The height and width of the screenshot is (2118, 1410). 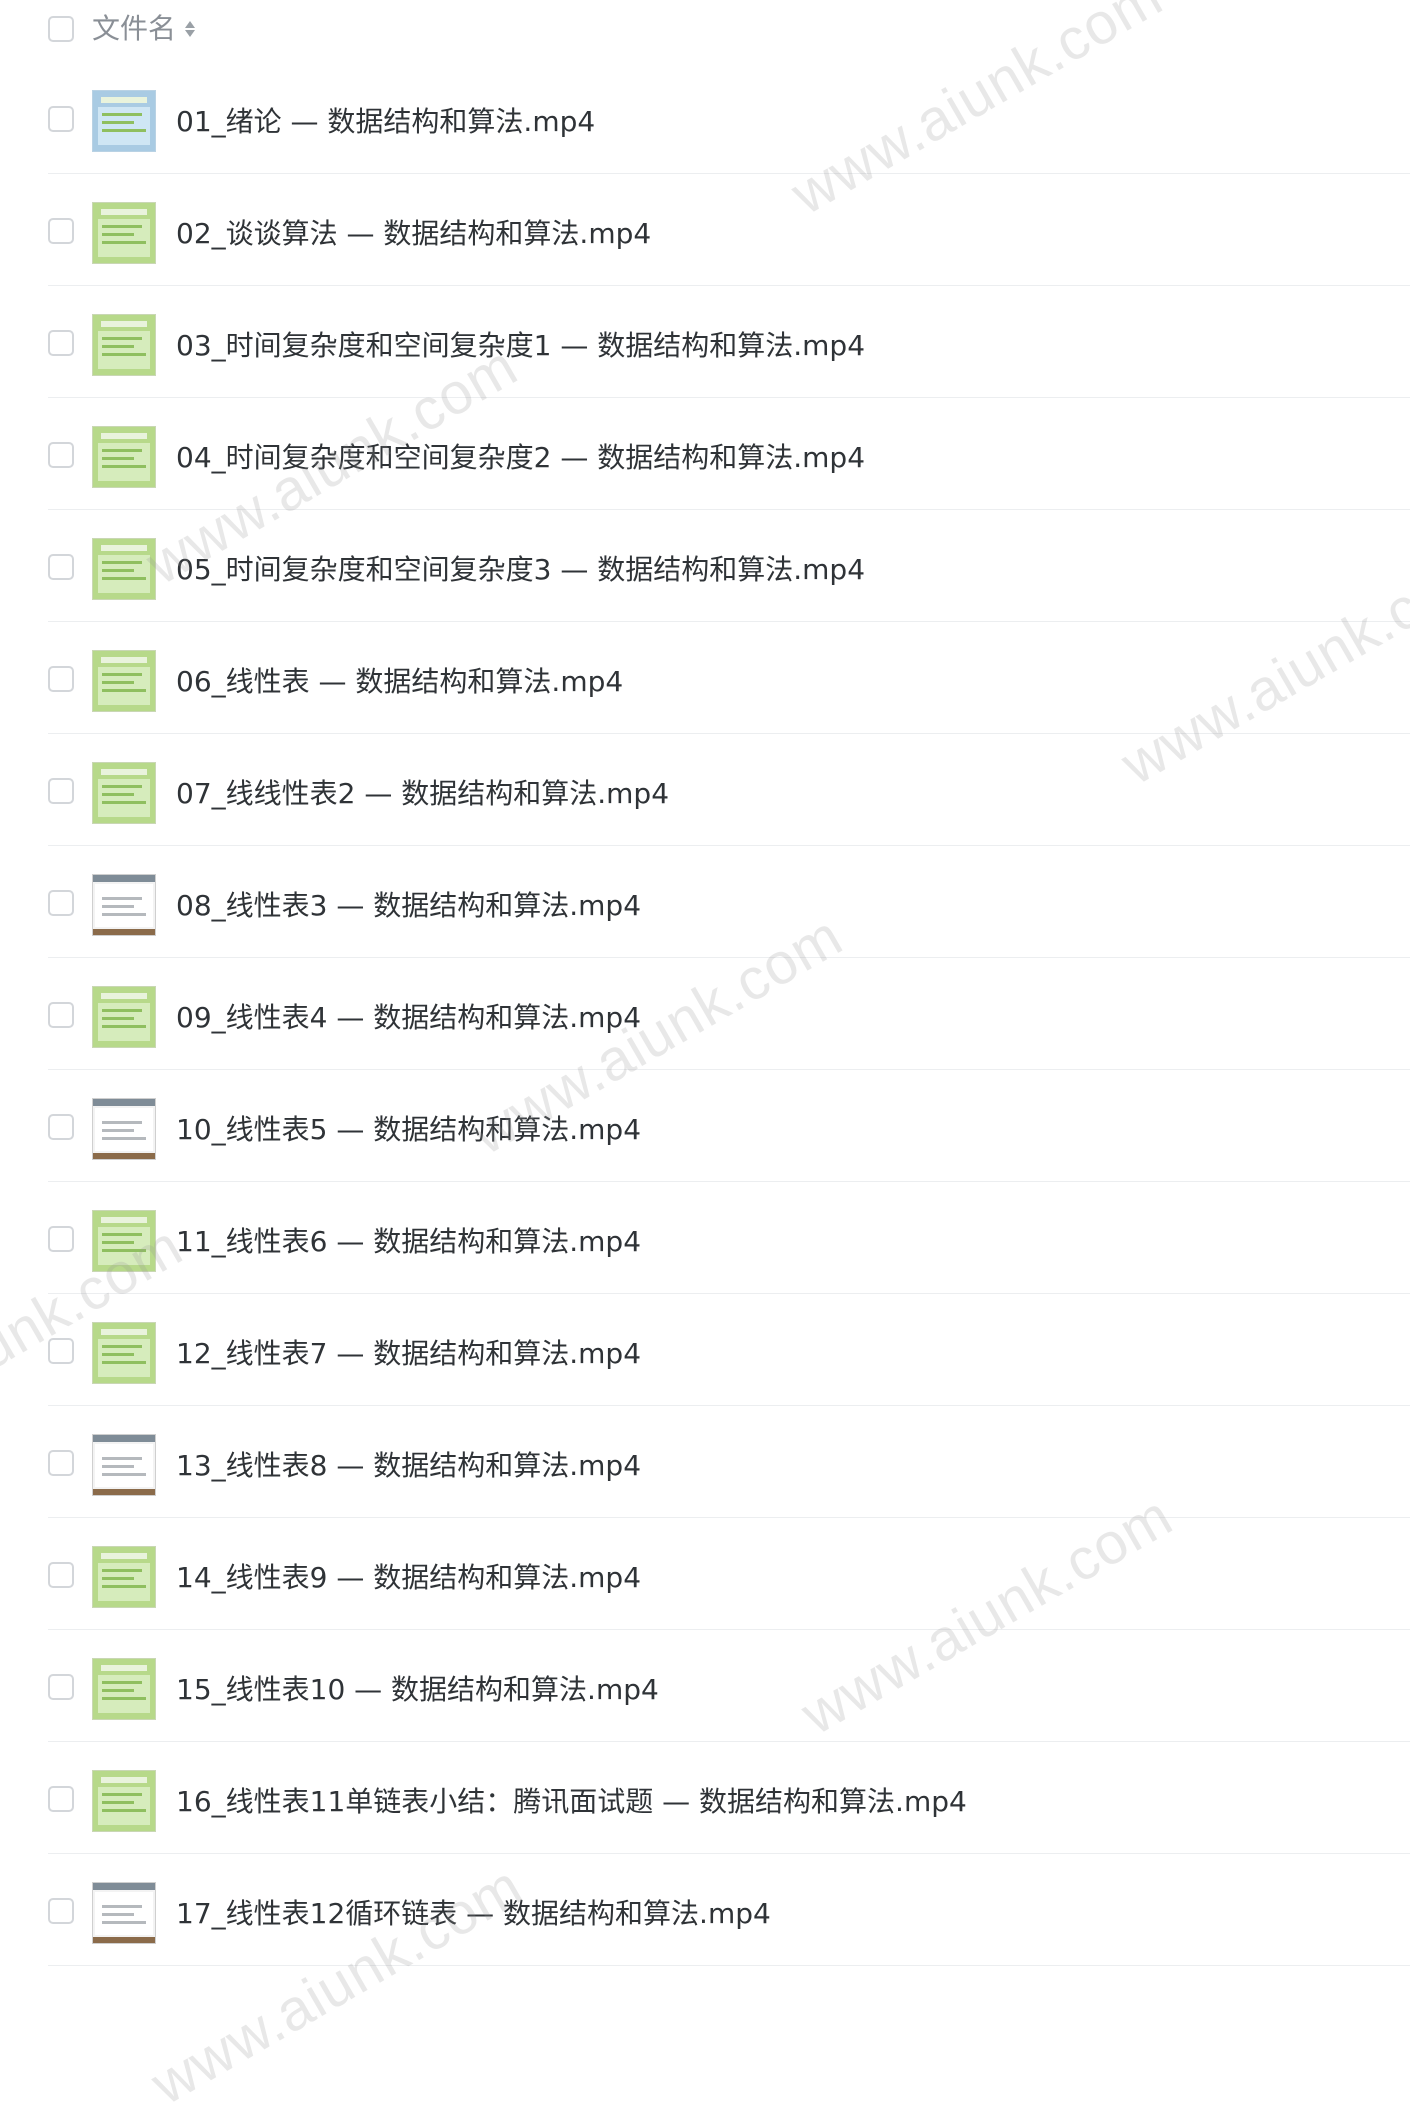 I want to click on file-row: 09_线性表4 — 数据结构和算法.mp4, so click(x=705, y=1024).